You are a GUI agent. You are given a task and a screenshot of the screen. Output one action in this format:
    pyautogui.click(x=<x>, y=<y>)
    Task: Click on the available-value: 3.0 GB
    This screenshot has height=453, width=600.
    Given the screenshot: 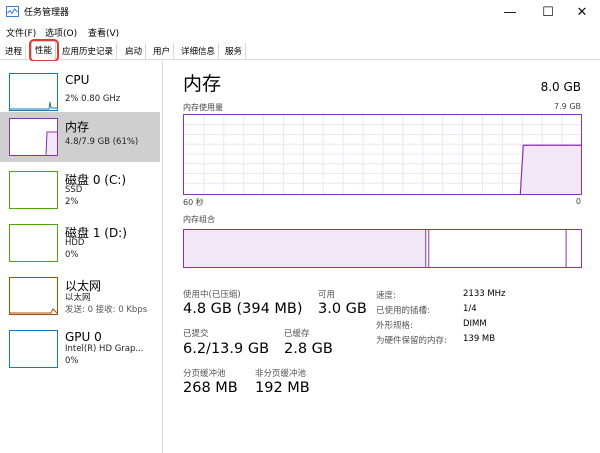 What is the action you would take?
    pyautogui.click(x=342, y=309)
    